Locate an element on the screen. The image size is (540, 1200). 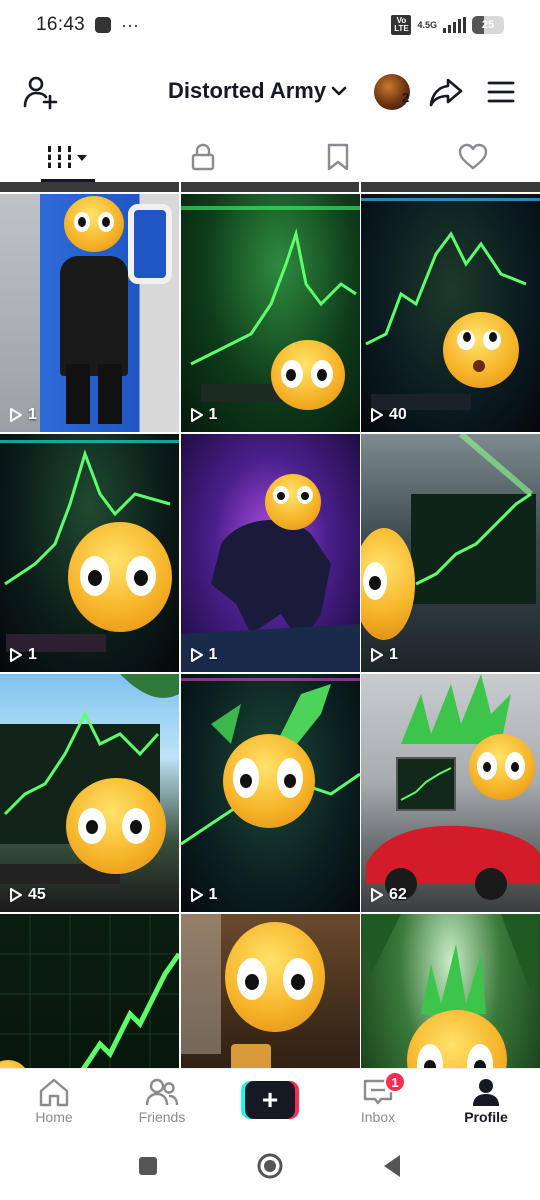
bookmark-icon is located at coordinates (337, 157).